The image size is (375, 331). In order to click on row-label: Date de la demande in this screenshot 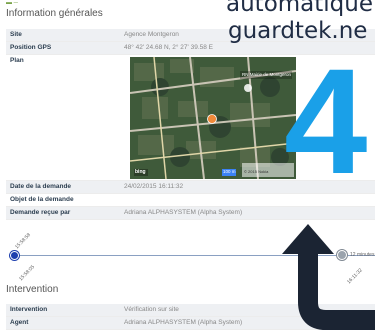, I will do `click(41, 186)`.